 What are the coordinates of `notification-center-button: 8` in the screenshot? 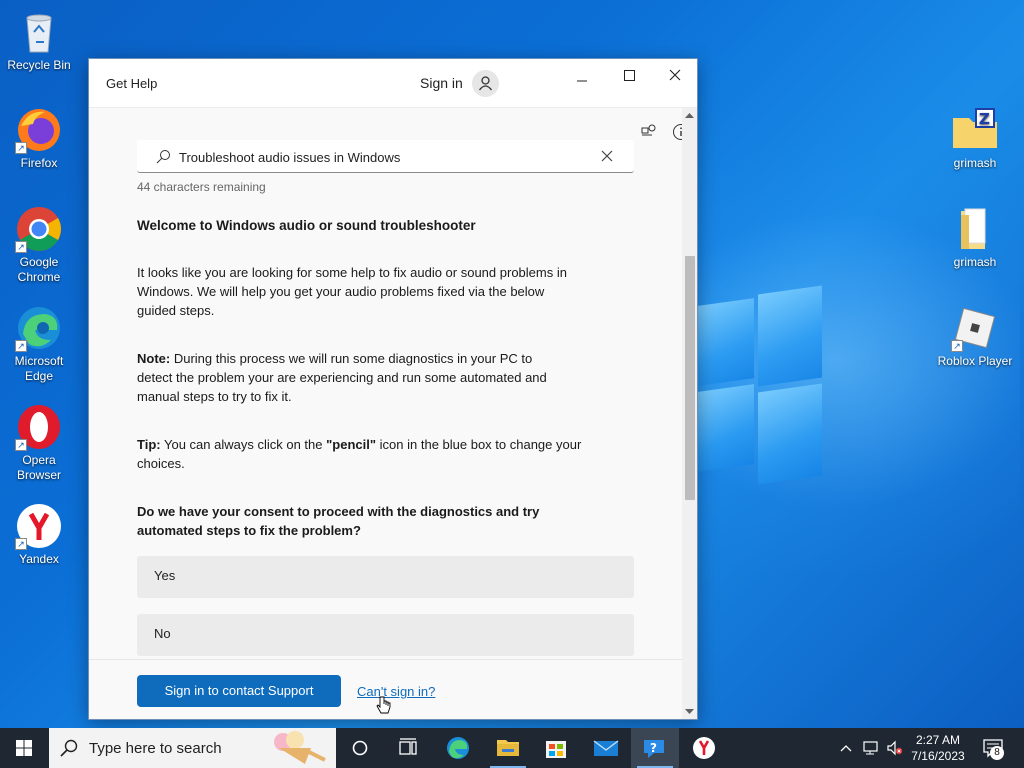 It's located at (996, 748).